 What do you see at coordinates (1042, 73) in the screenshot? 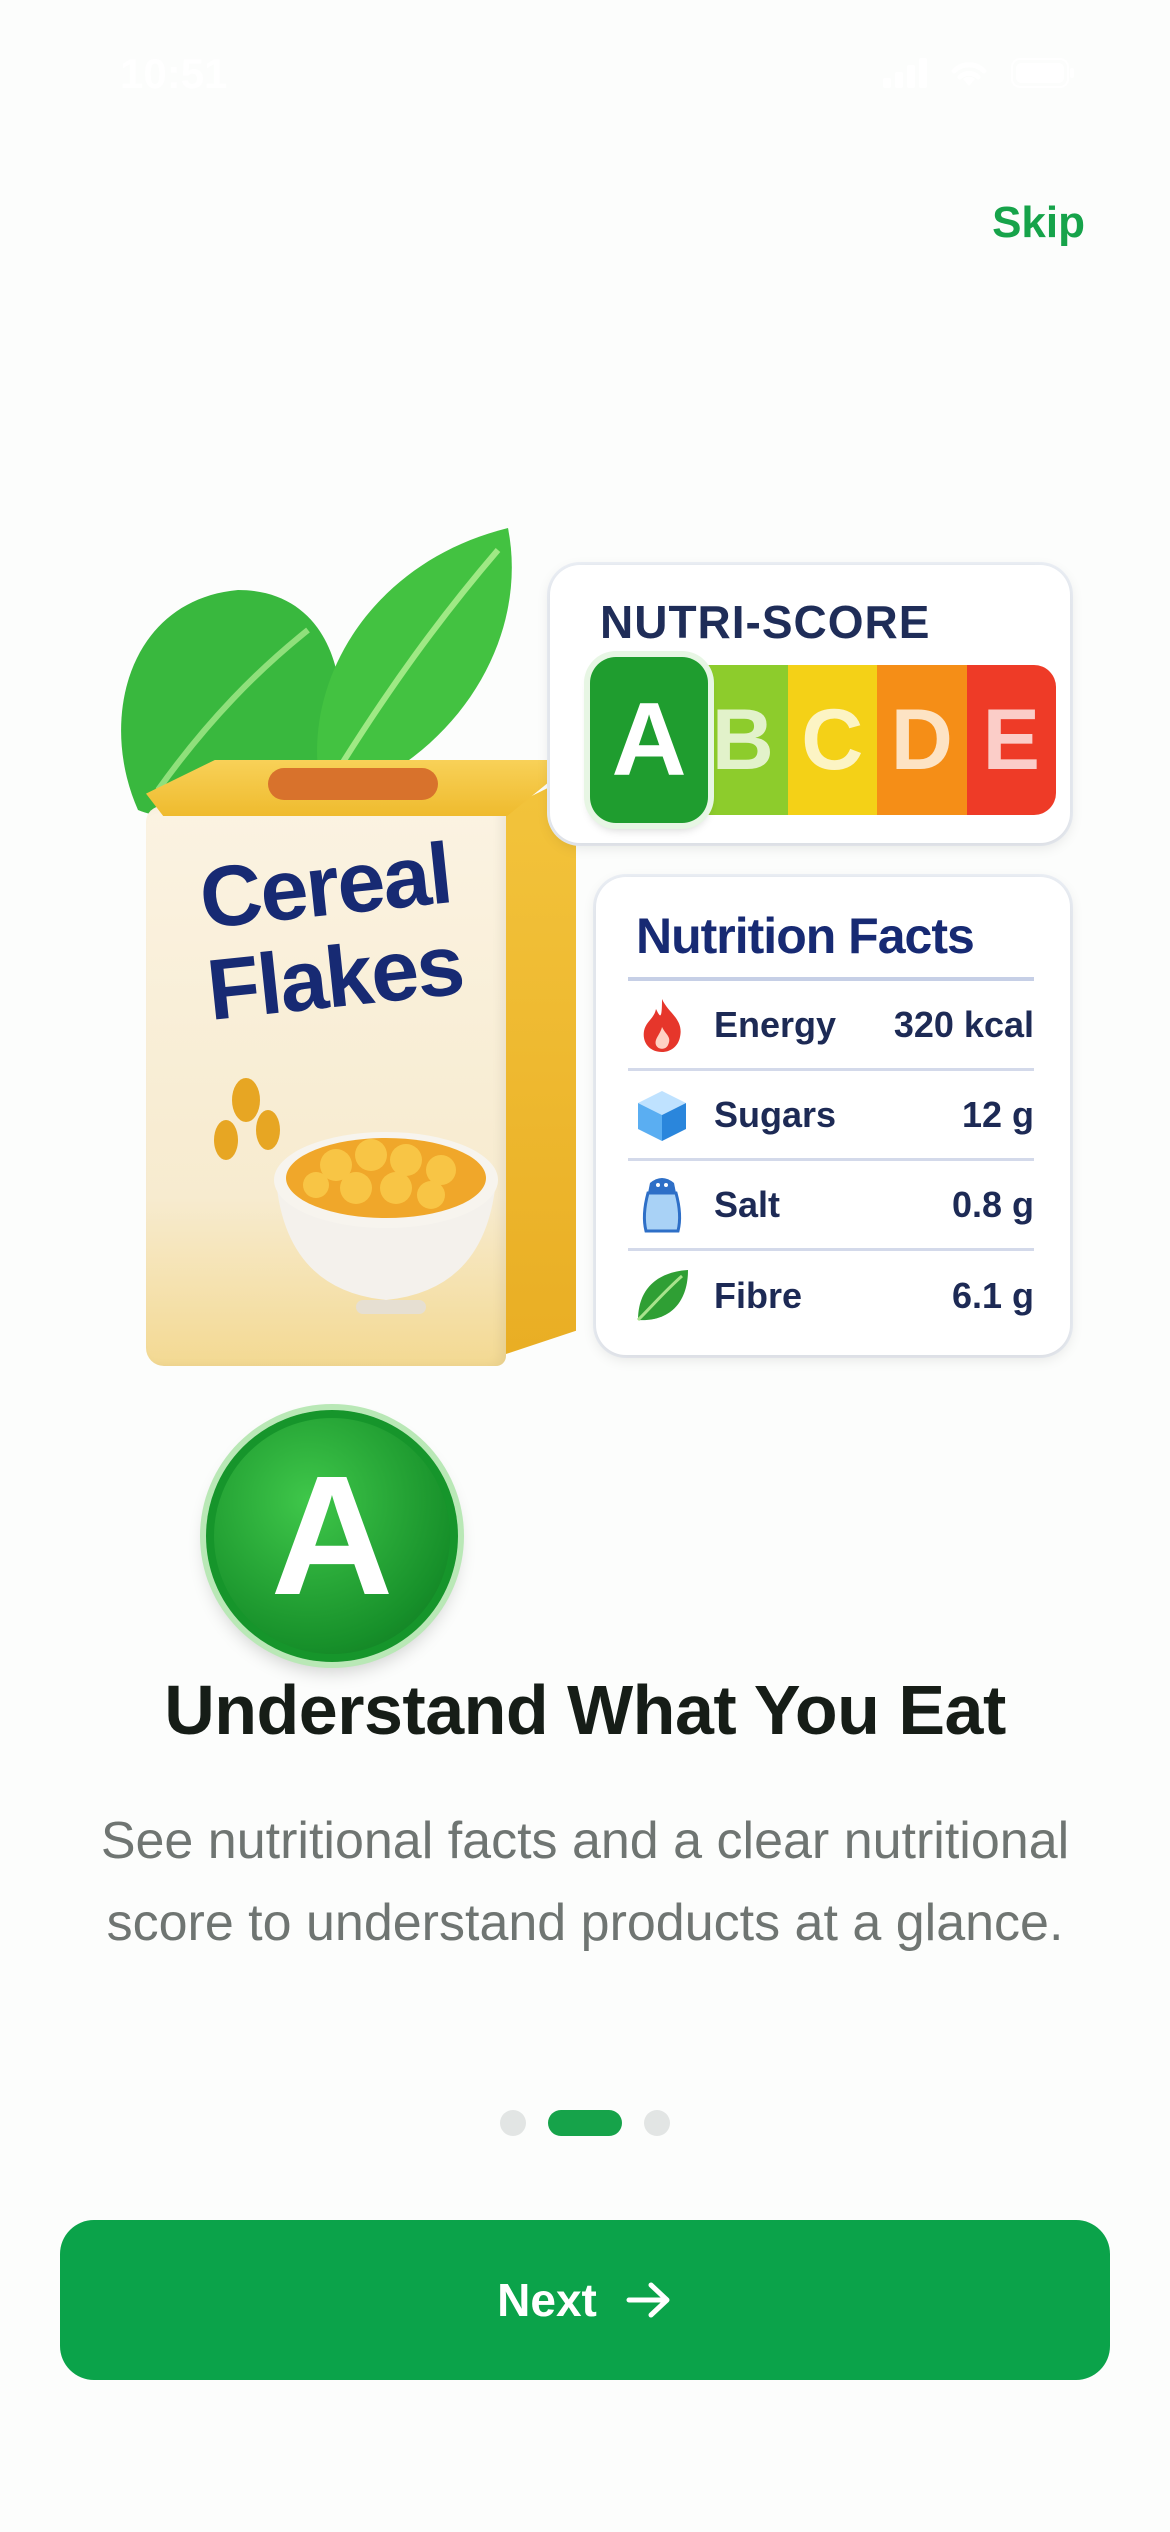
I see `battery-icon` at bounding box center [1042, 73].